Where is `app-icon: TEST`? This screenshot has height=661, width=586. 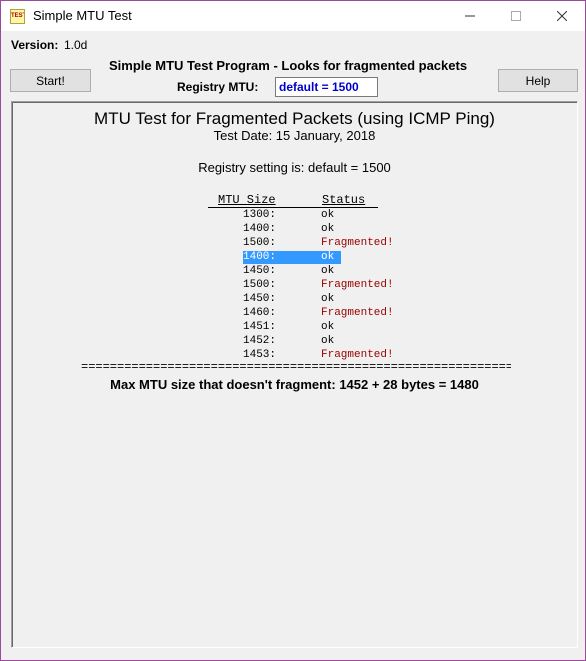 app-icon: TEST is located at coordinates (17, 16).